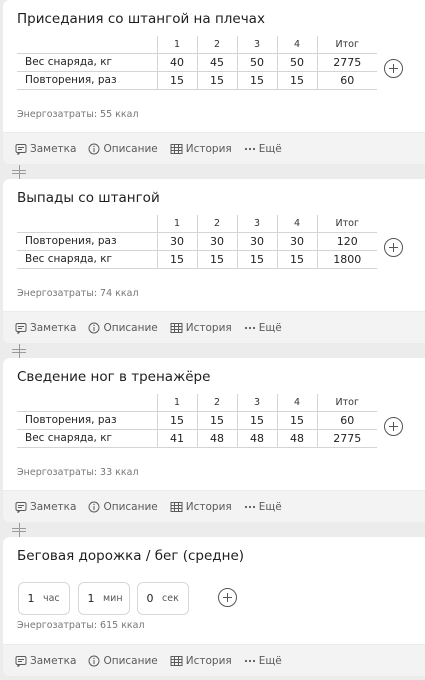  I want to click on exercise-title: Сведение ног в тренажёре, so click(113, 377).